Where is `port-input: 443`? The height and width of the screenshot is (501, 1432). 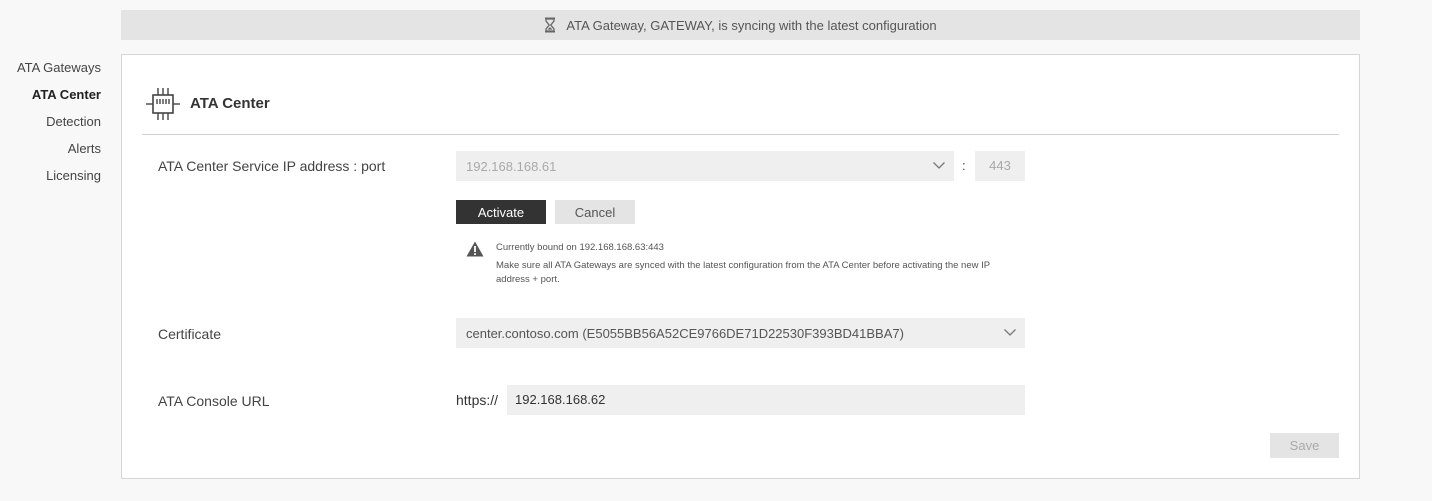 port-input: 443 is located at coordinates (1000, 166).